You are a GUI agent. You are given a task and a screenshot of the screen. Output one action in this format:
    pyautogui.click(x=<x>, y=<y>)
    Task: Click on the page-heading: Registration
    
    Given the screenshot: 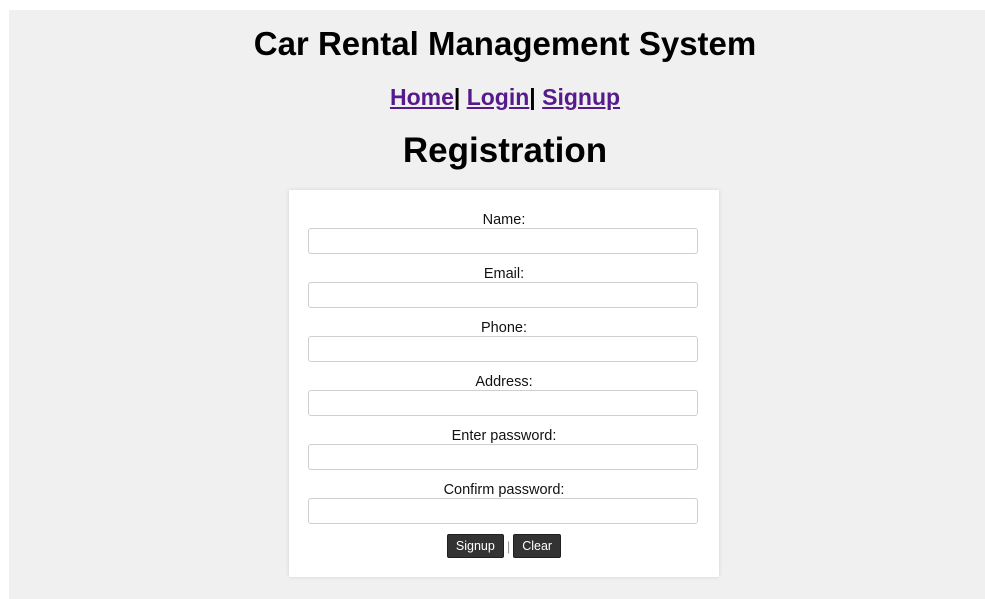 What is the action you would take?
    pyautogui.click(x=505, y=150)
    